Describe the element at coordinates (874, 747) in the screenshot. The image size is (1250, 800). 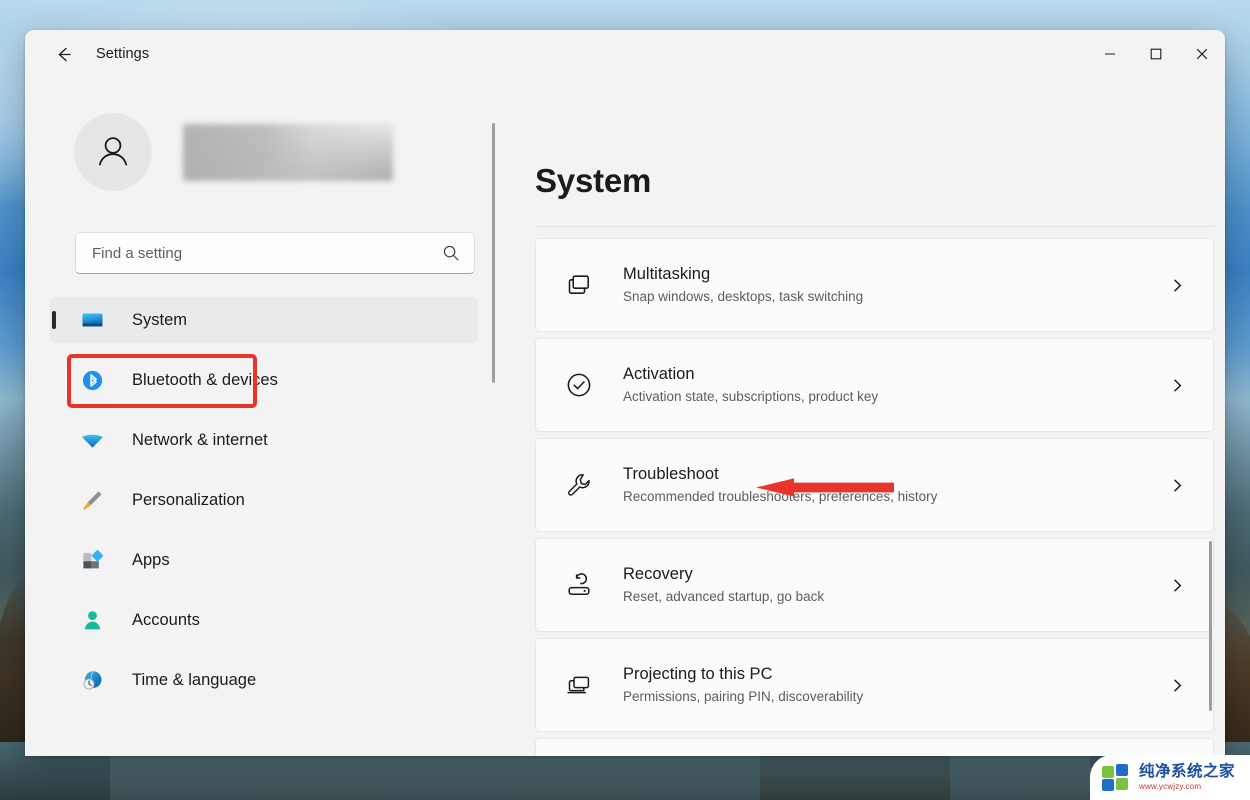
I see `settings-card-partial-next` at that location.